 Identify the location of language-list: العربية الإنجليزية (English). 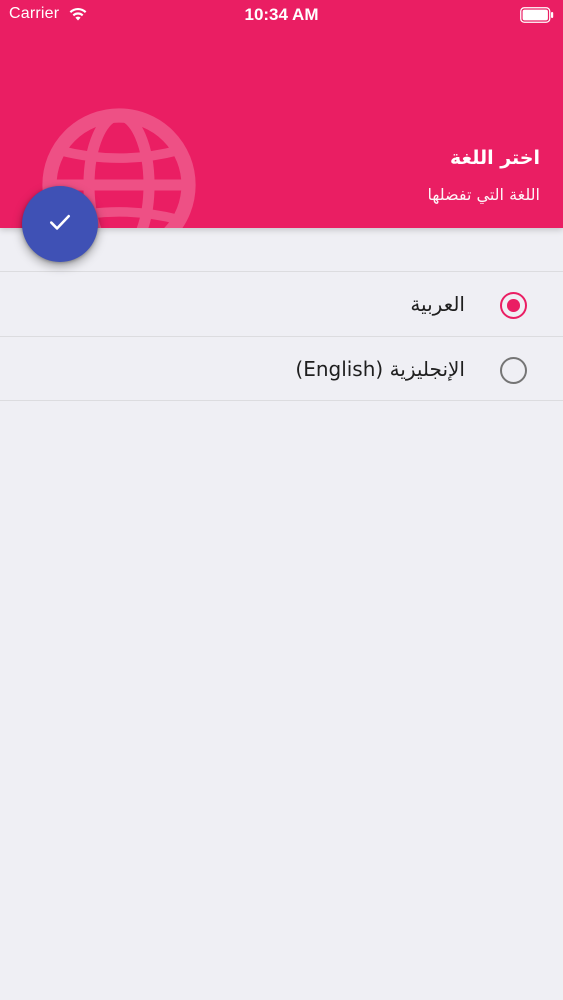
(281, 336).